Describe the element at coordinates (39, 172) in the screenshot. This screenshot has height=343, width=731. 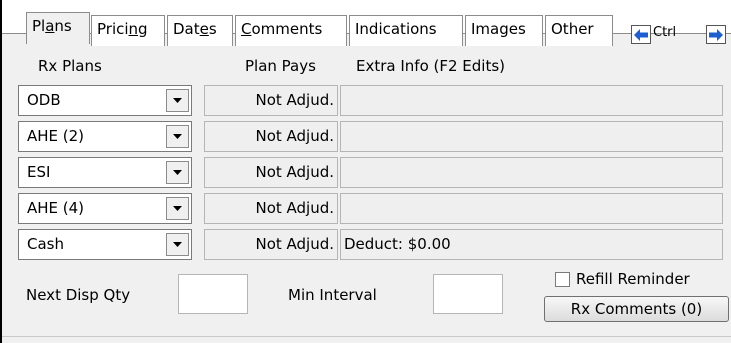
I see `plan-select-value: ESI` at that location.